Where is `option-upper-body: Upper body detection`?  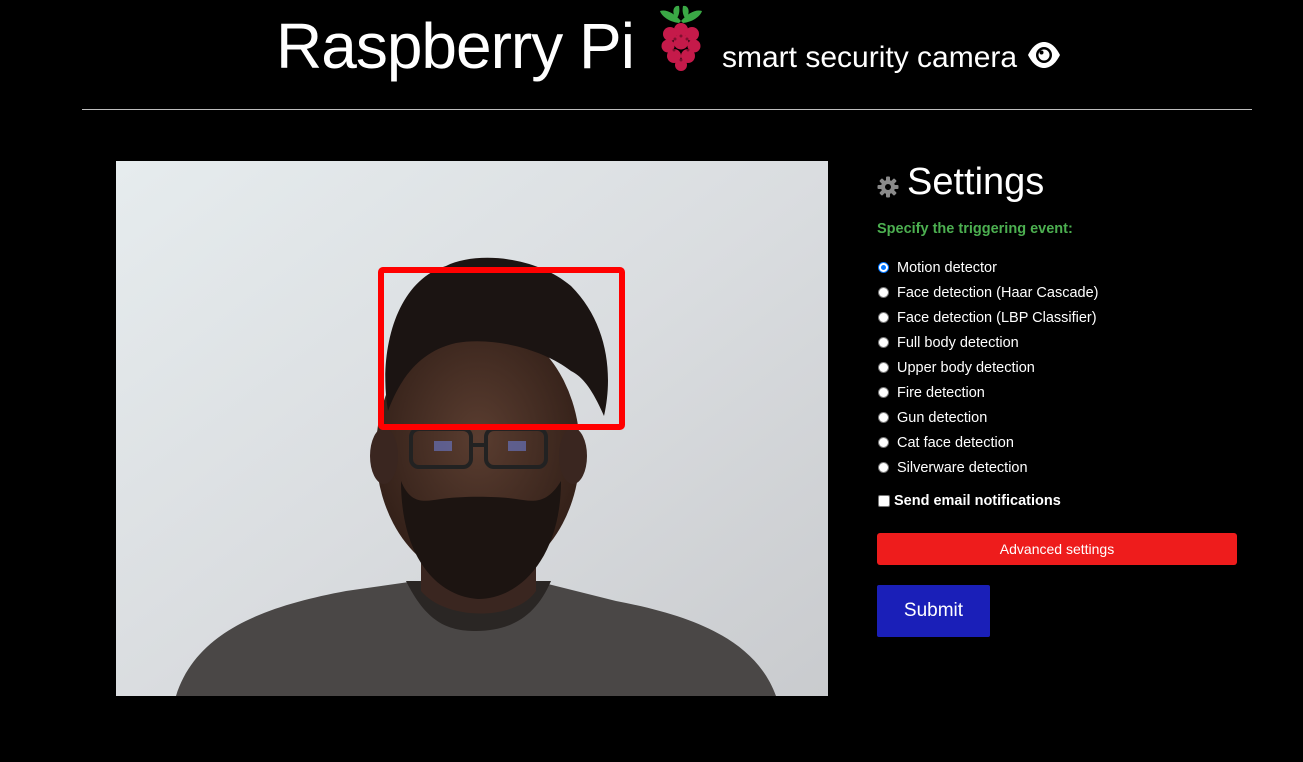
option-upper-body: Upper body detection is located at coordinates (1058, 367).